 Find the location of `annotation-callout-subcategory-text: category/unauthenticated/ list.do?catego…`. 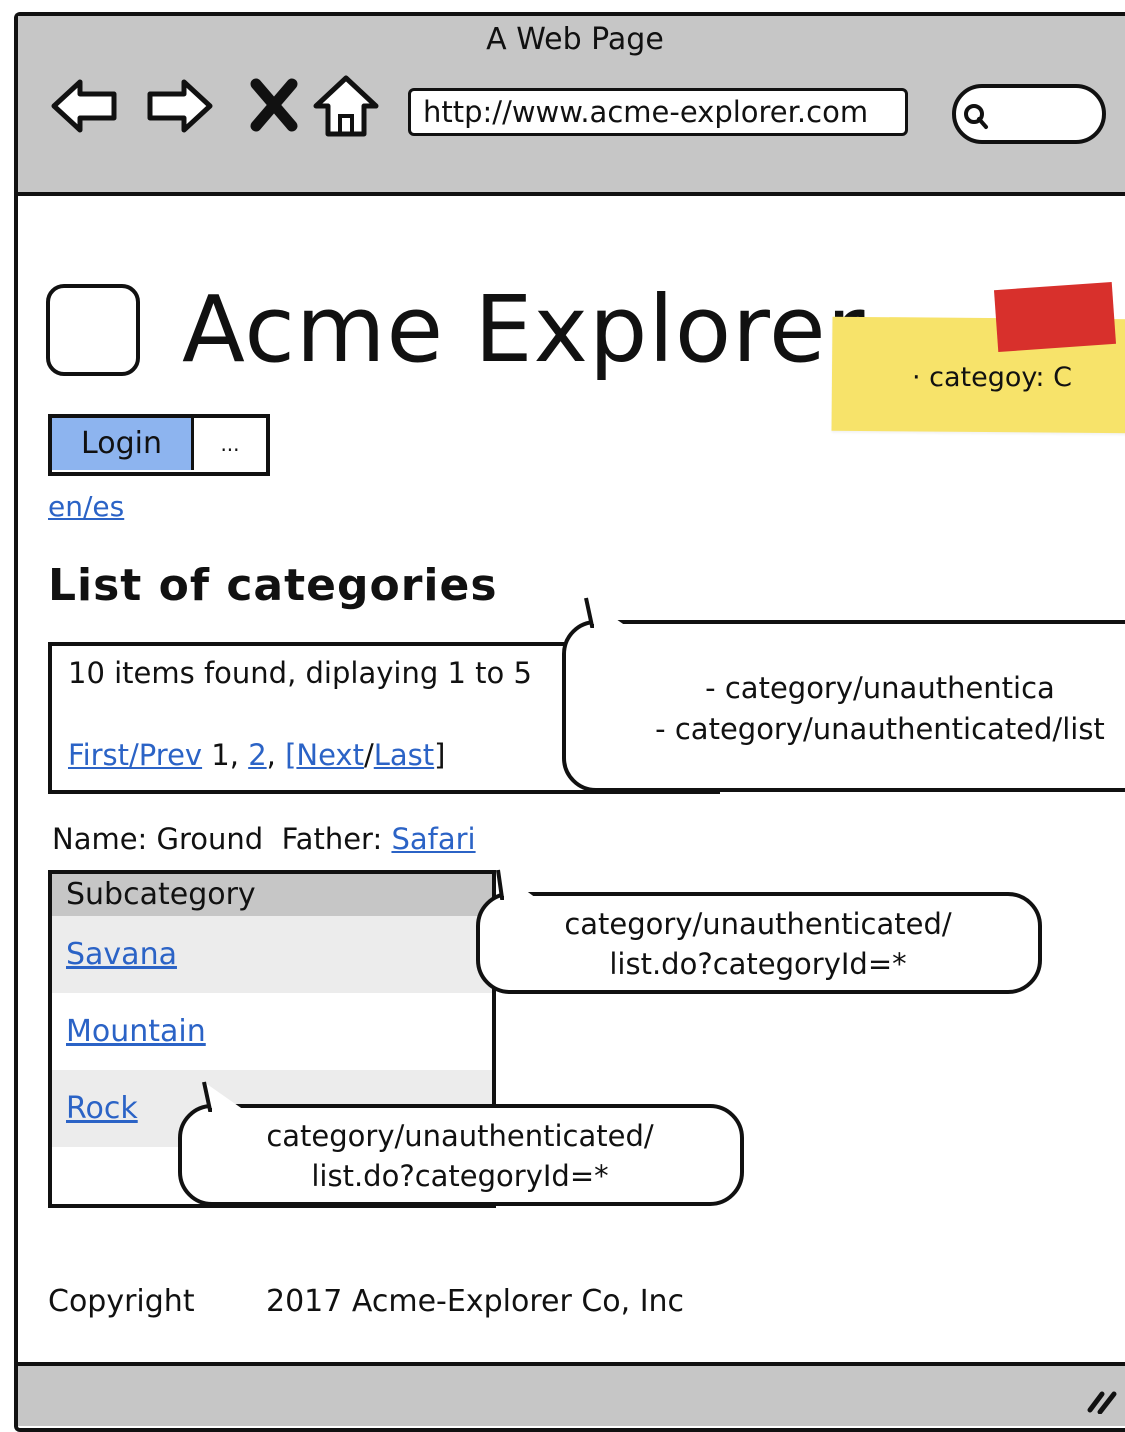

annotation-callout-subcategory-text: category/unauthenticated/ list.do?catego… is located at coordinates (758, 944).